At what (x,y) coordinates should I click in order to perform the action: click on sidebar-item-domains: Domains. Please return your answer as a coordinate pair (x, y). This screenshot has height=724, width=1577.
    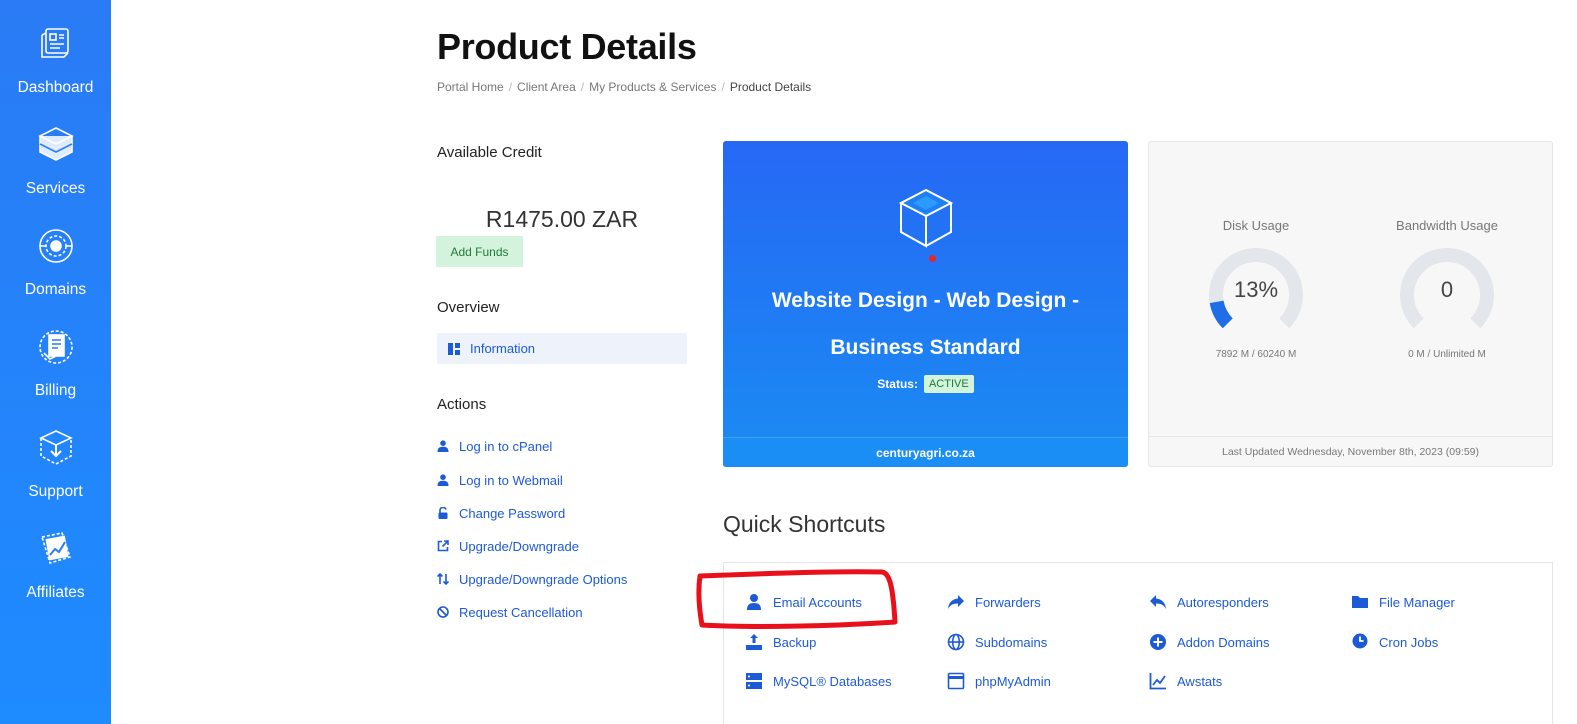
    Looking at the image, I should click on (55, 270).